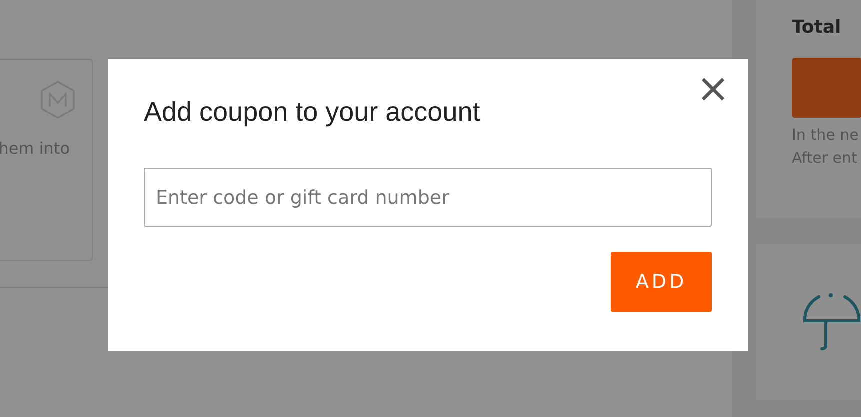 The width and height of the screenshot is (861, 417). What do you see at coordinates (831, 322) in the screenshot?
I see `umbrella-icon` at bounding box center [831, 322].